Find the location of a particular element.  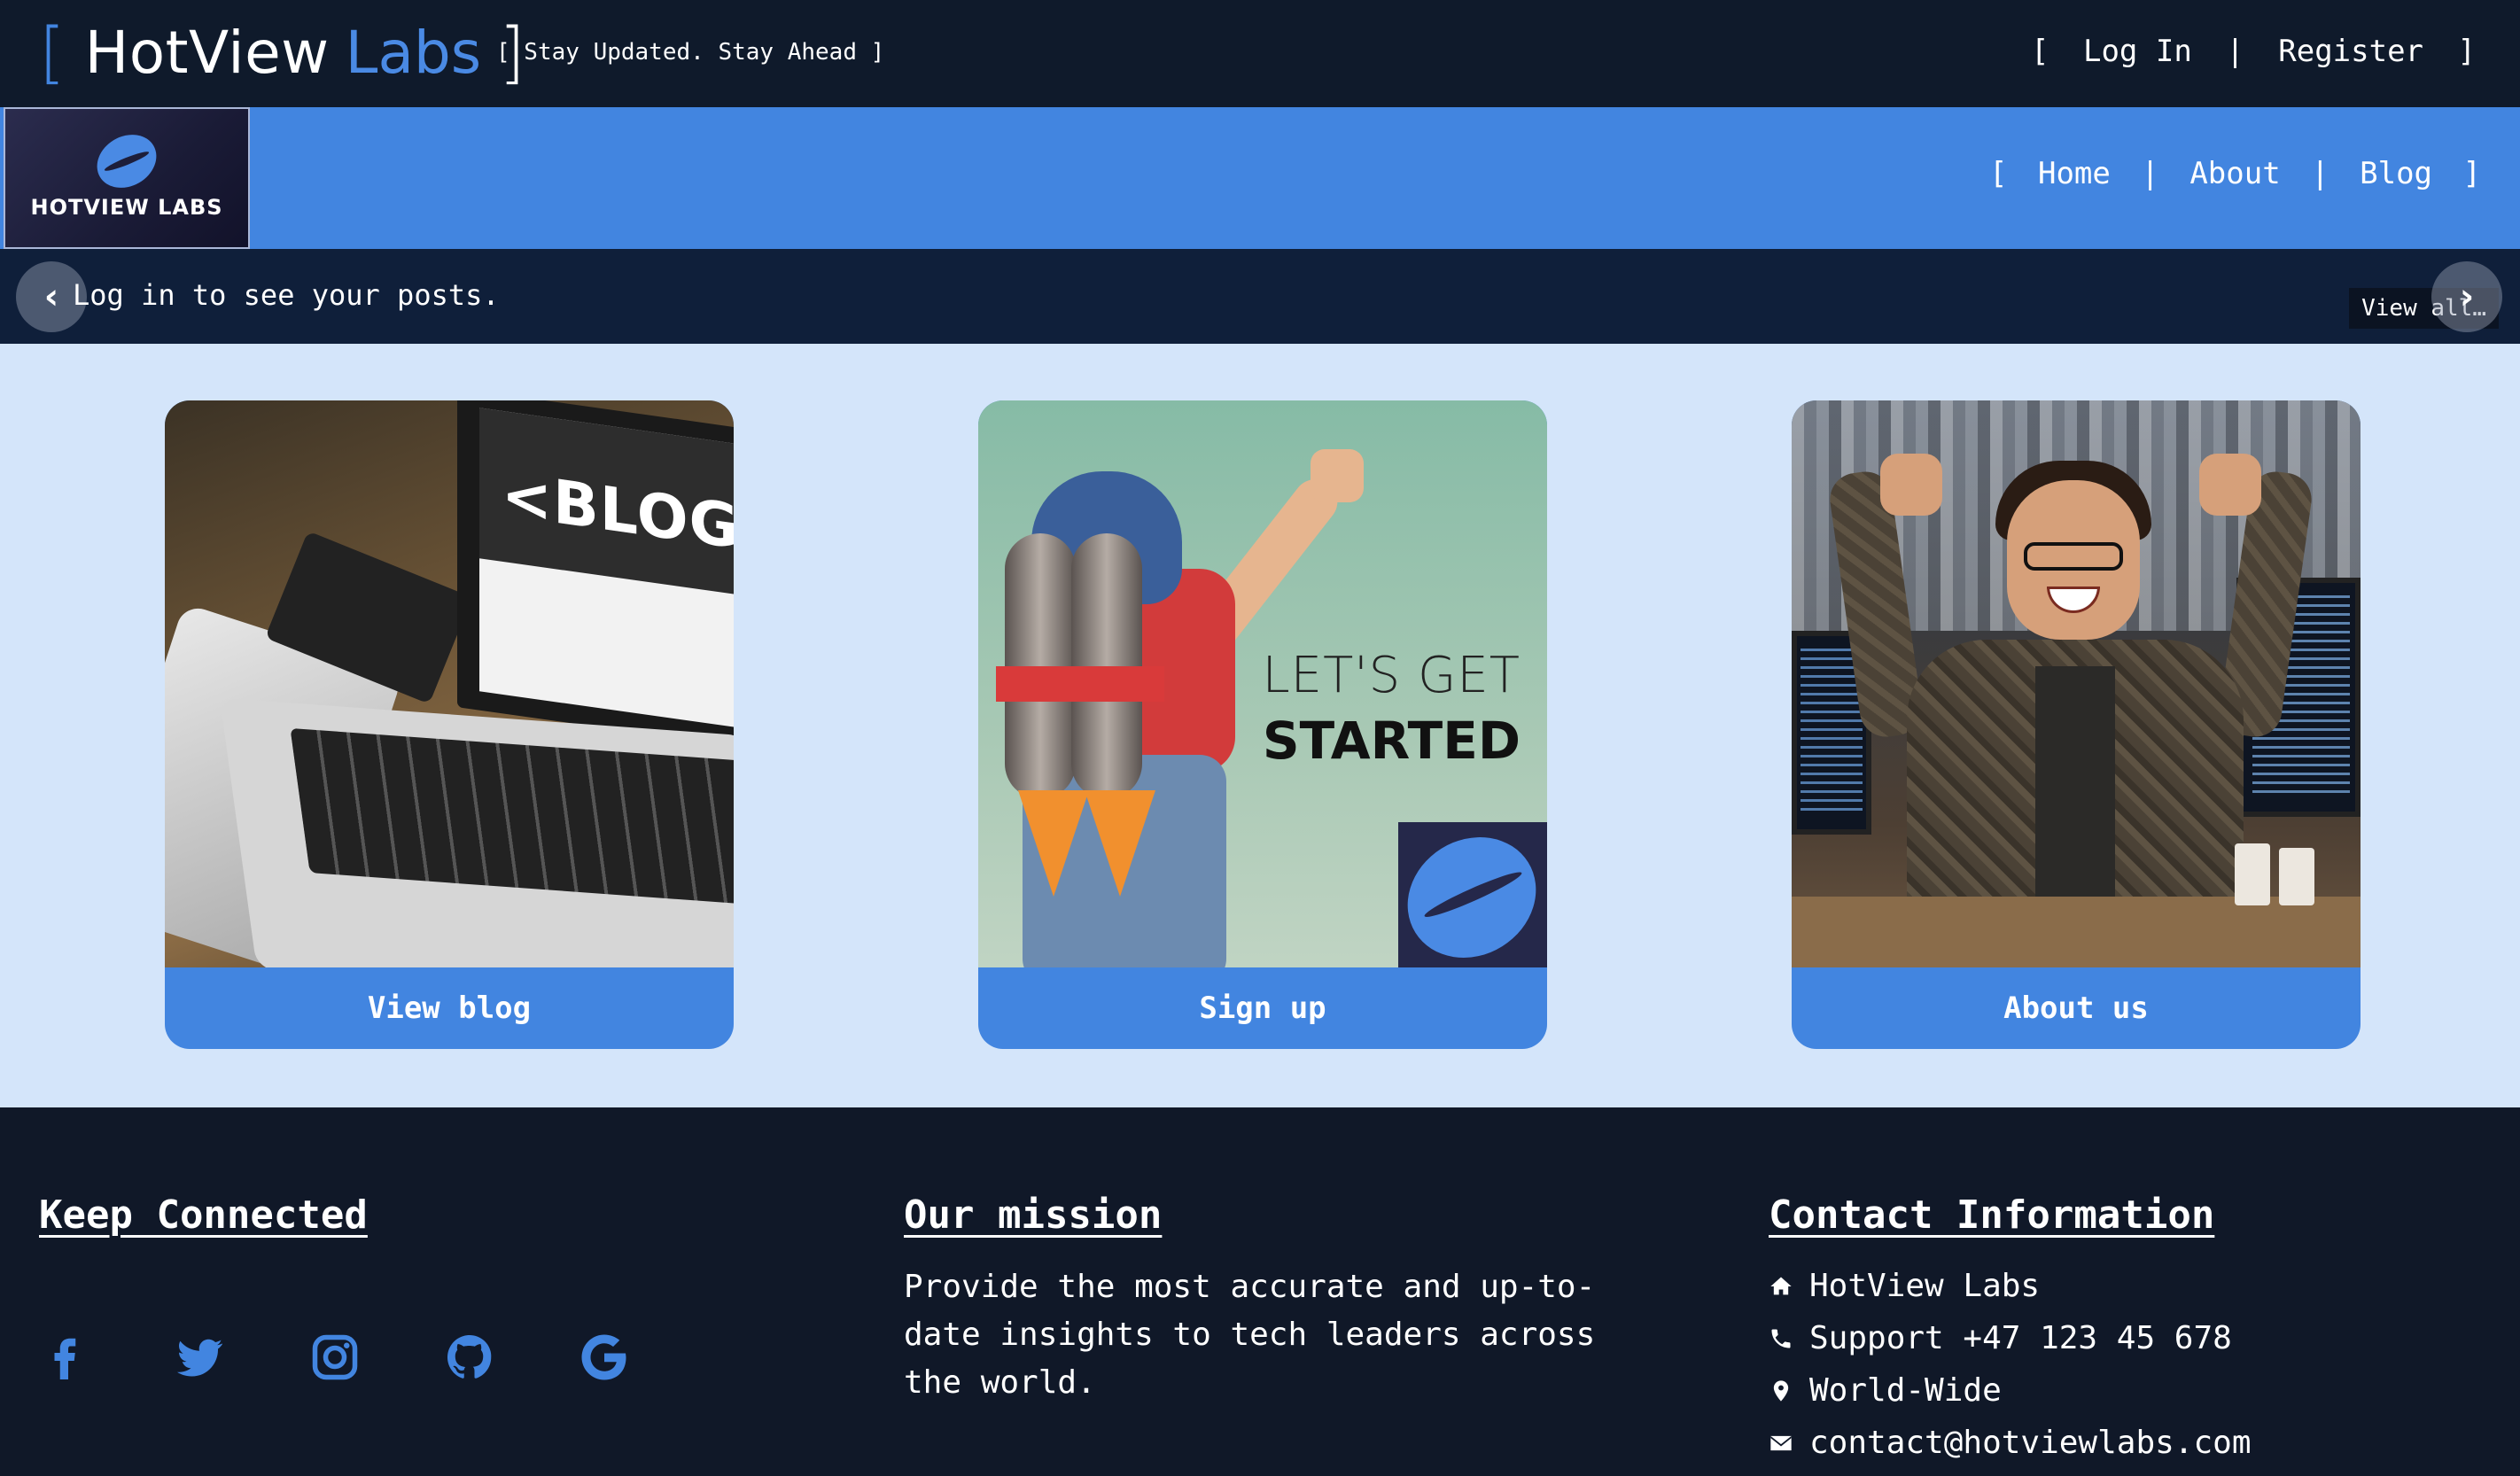

twitter-icon is located at coordinates (200, 1358).